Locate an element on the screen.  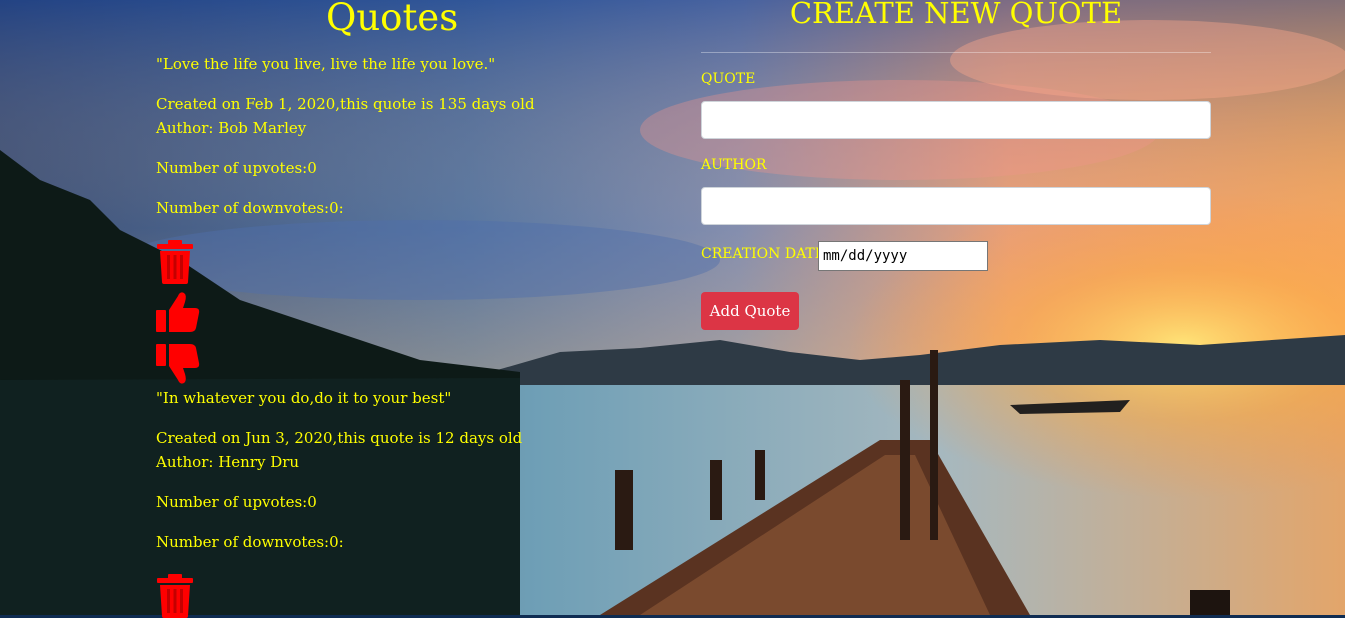
thumbs-up-icon is located at coordinates (178, 312).